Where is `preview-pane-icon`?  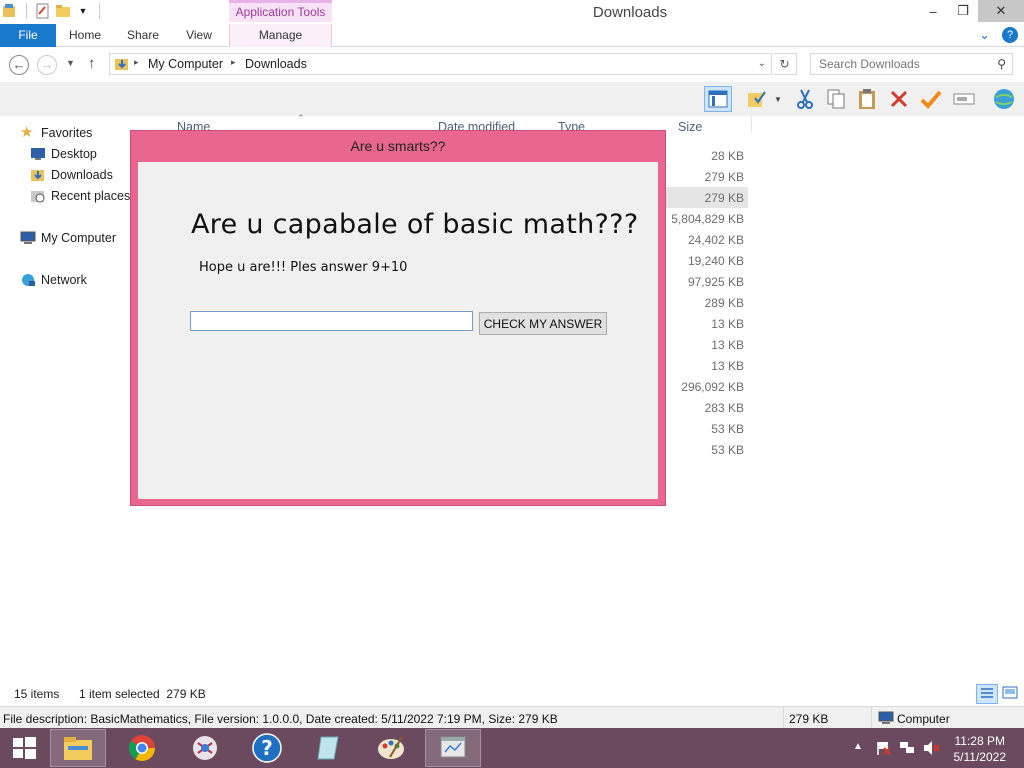 preview-pane-icon is located at coordinates (718, 99).